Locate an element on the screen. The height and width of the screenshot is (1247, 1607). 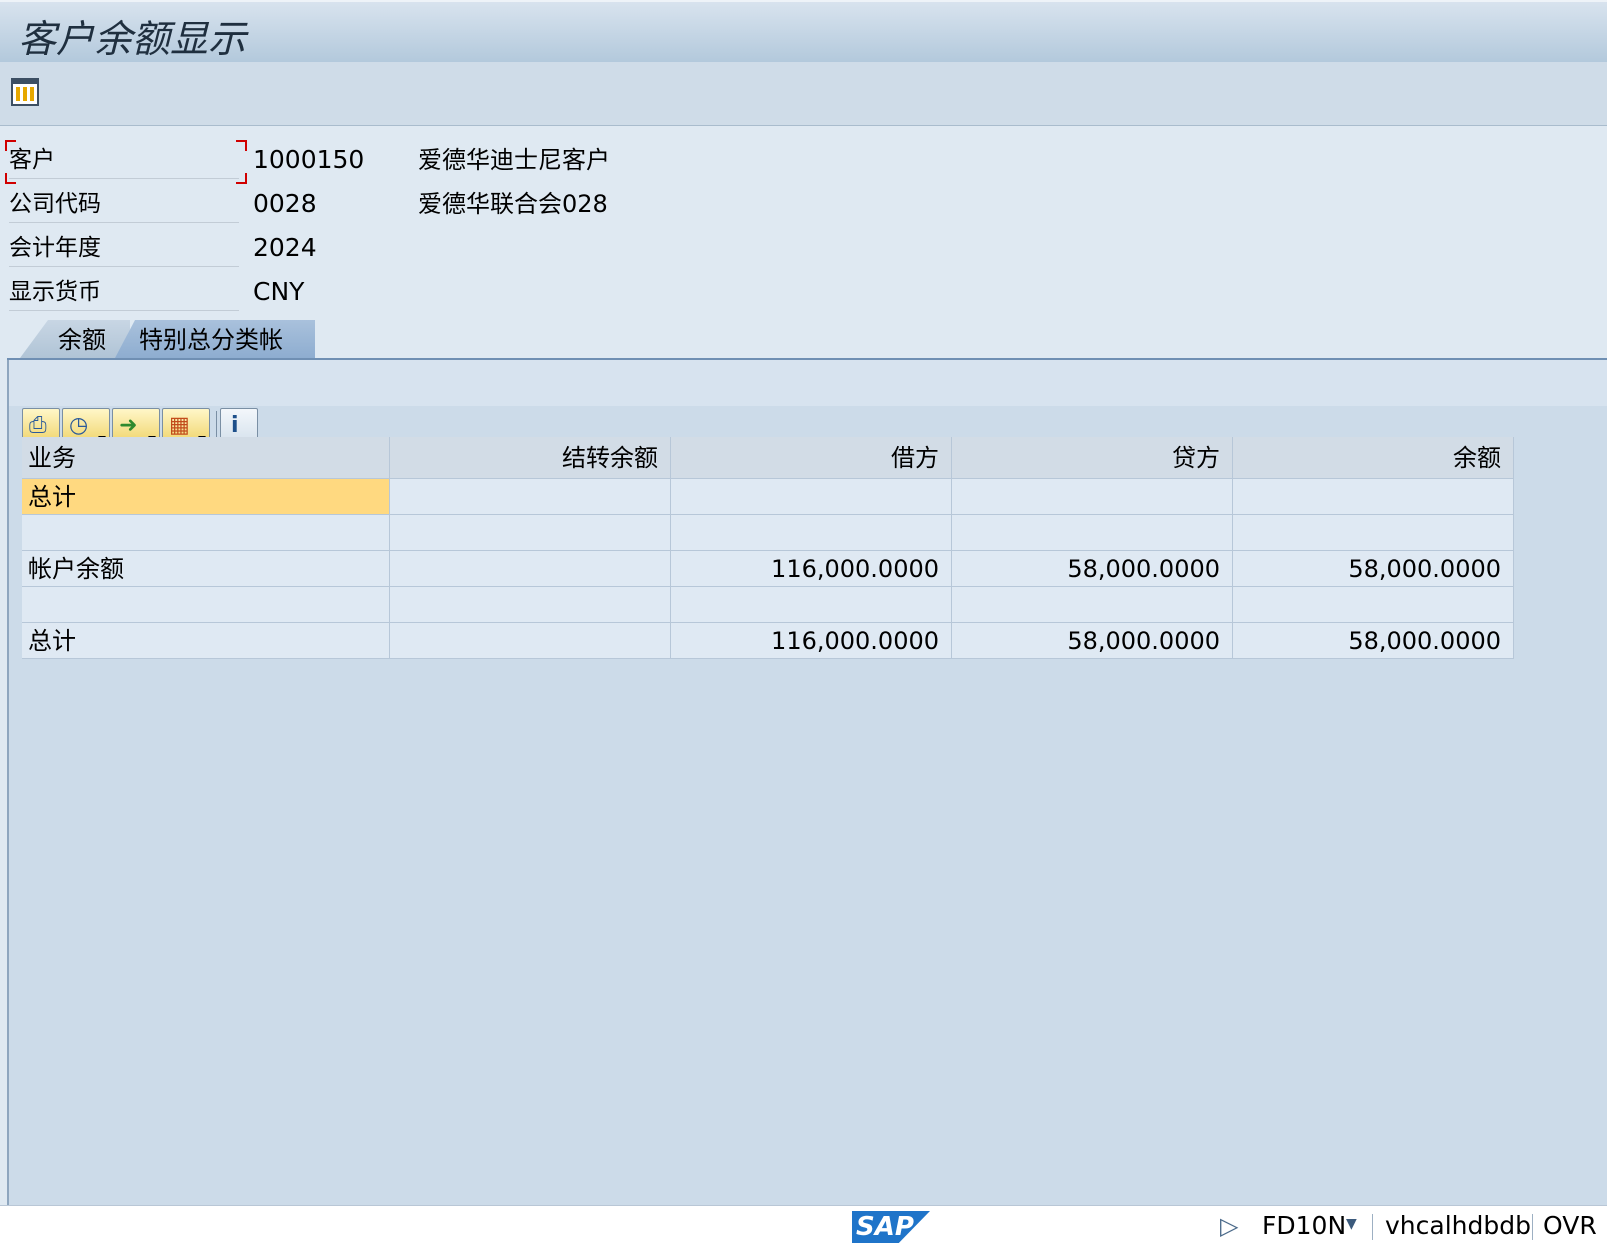
tab-special-gl-label: 特别总分类帐 is located at coordinates (211, 340).